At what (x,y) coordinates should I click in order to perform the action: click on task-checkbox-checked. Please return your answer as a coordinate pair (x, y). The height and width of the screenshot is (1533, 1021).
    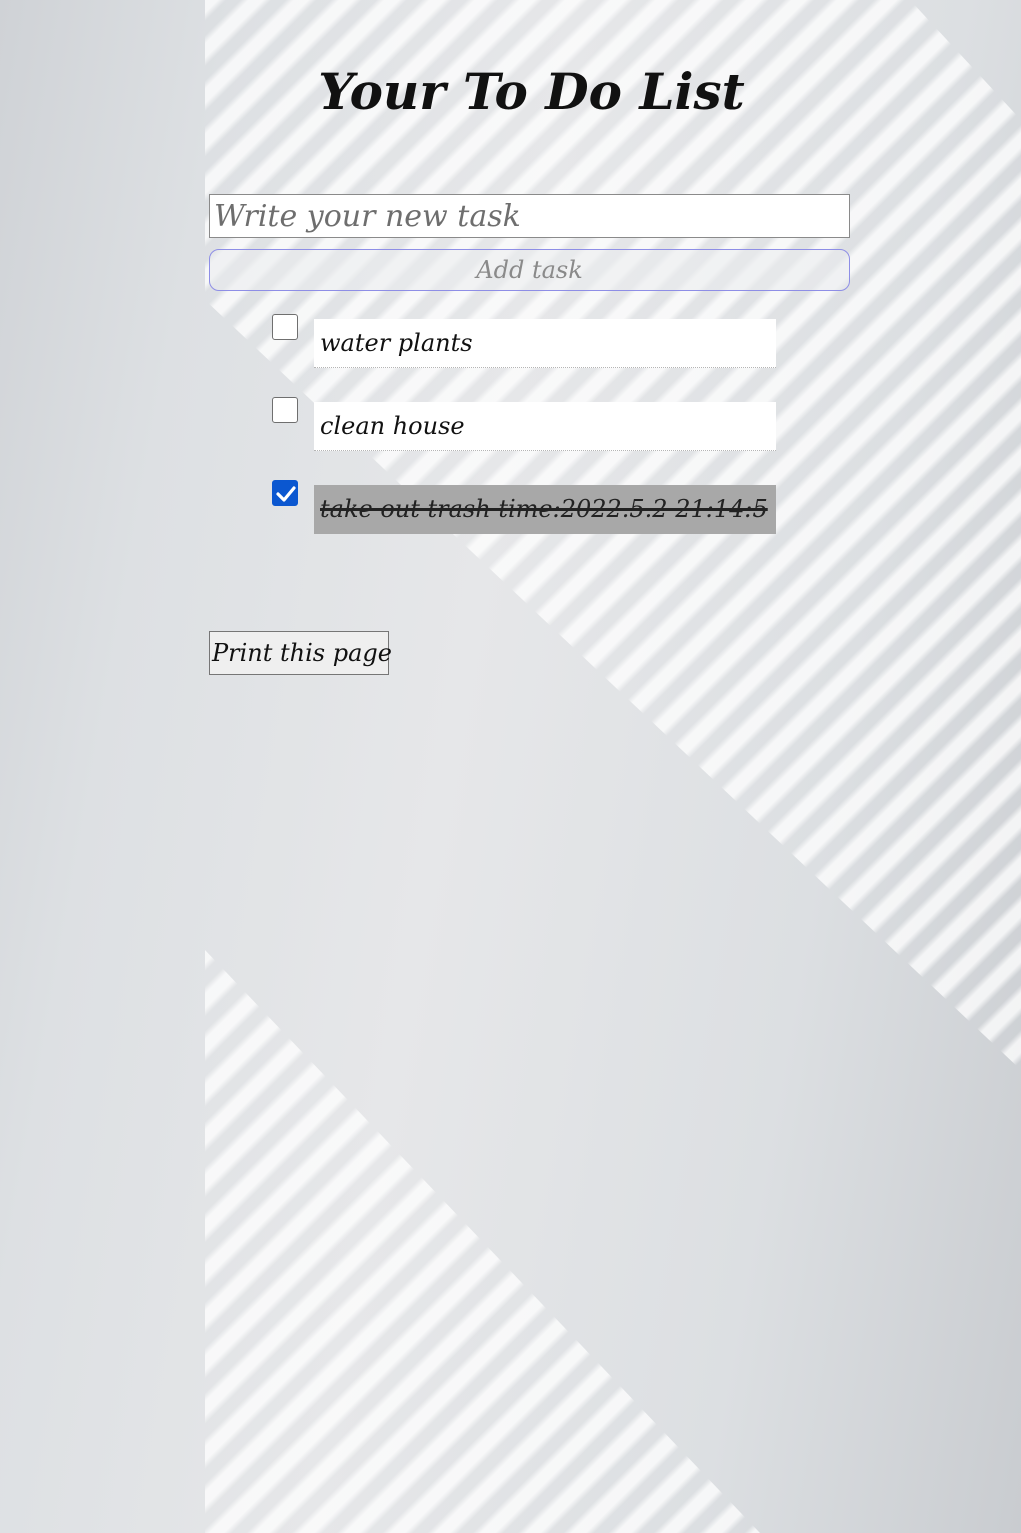
    Looking at the image, I should click on (285, 493).